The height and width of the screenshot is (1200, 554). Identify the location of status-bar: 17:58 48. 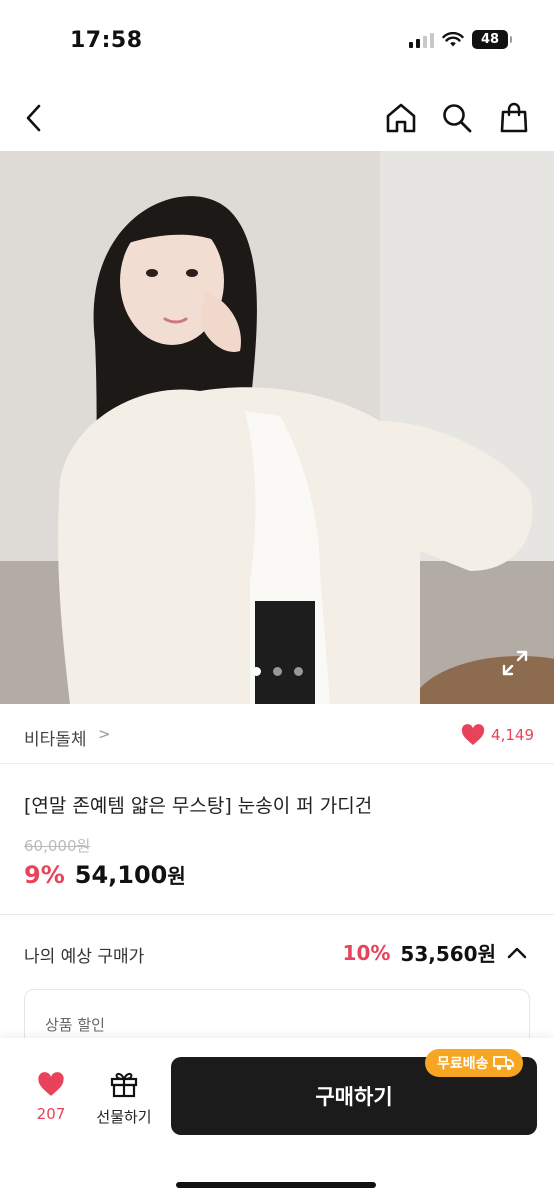
(277, 40).